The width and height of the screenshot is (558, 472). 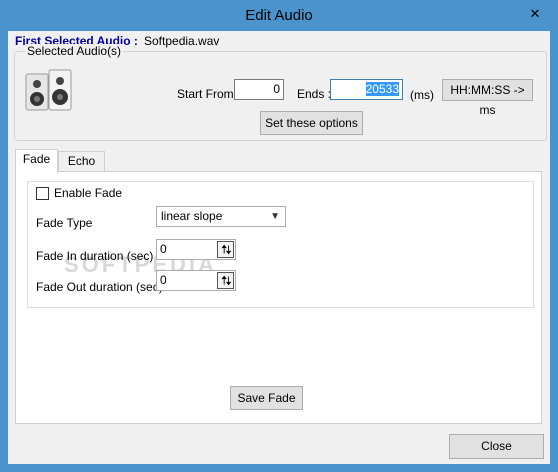 What do you see at coordinates (196, 280) in the screenshot?
I see `fade-out-stepper: 0` at bounding box center [196, 280].